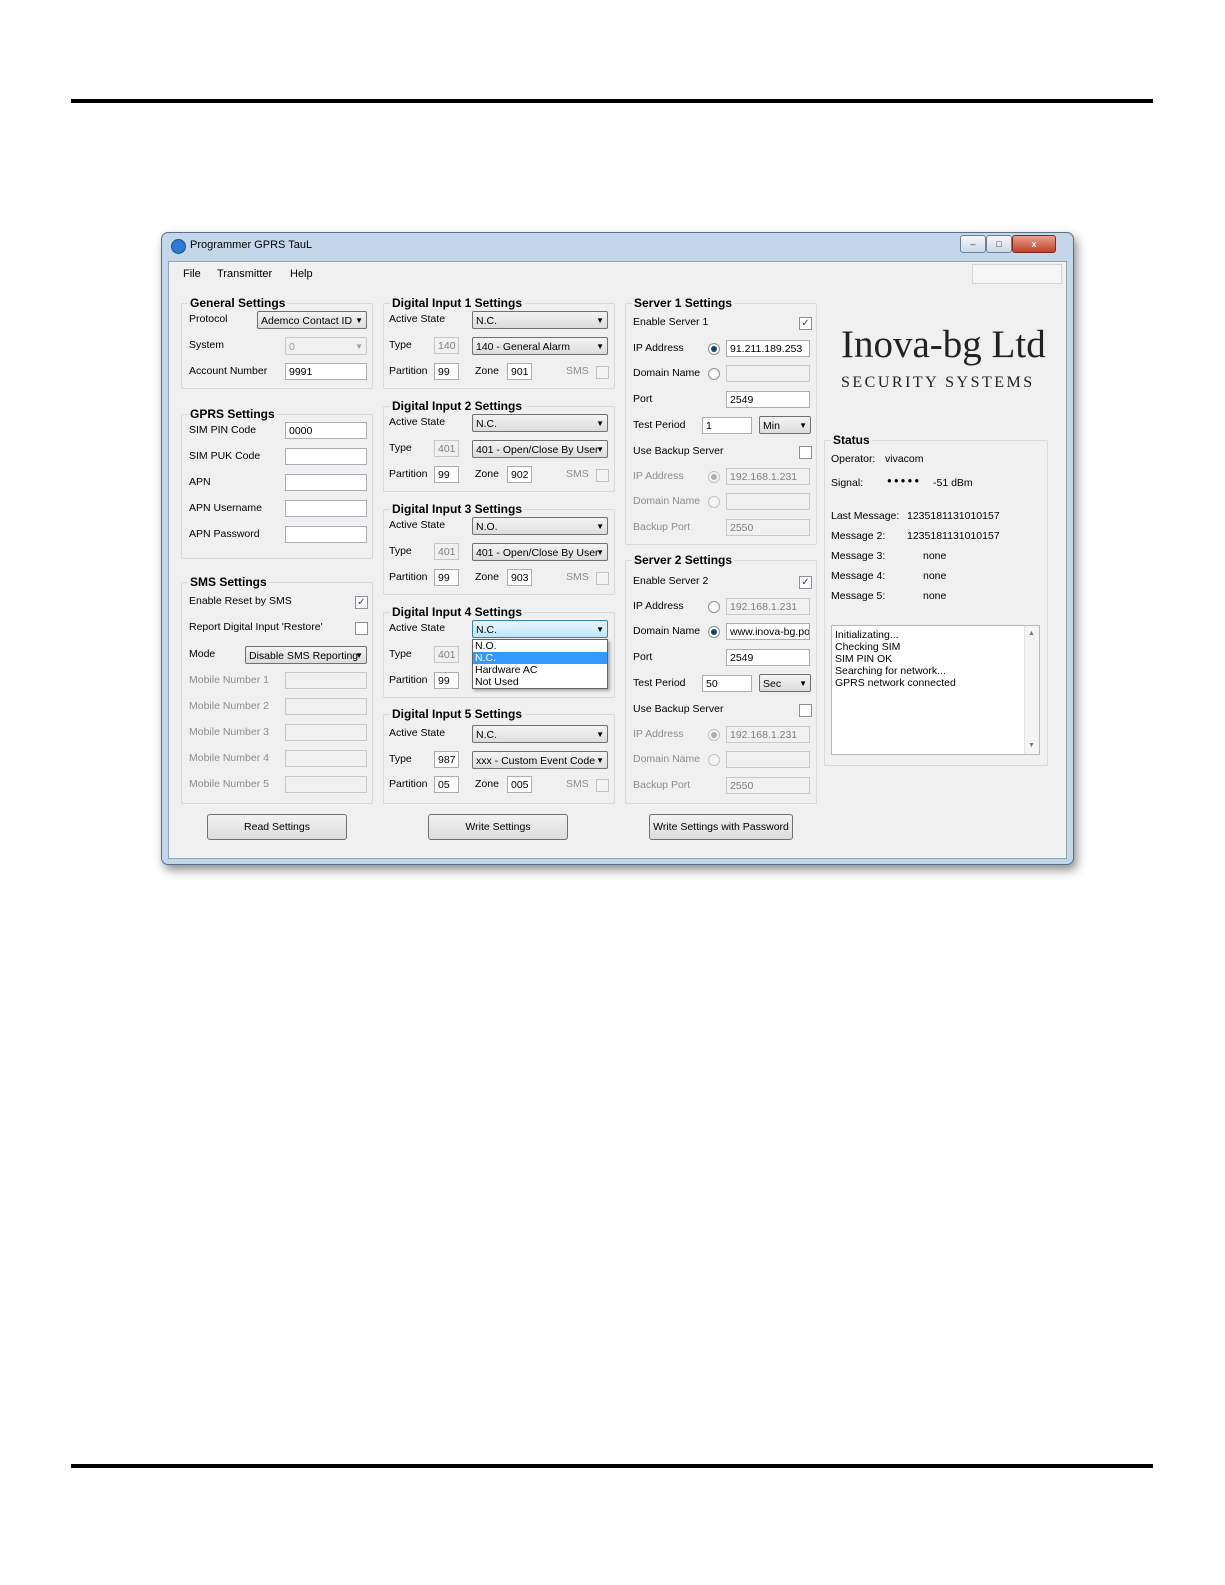 The height and width of the screenshot is (1585, 1225). I want to click on server2-backup-port-input: 2550, so click(768, 785).